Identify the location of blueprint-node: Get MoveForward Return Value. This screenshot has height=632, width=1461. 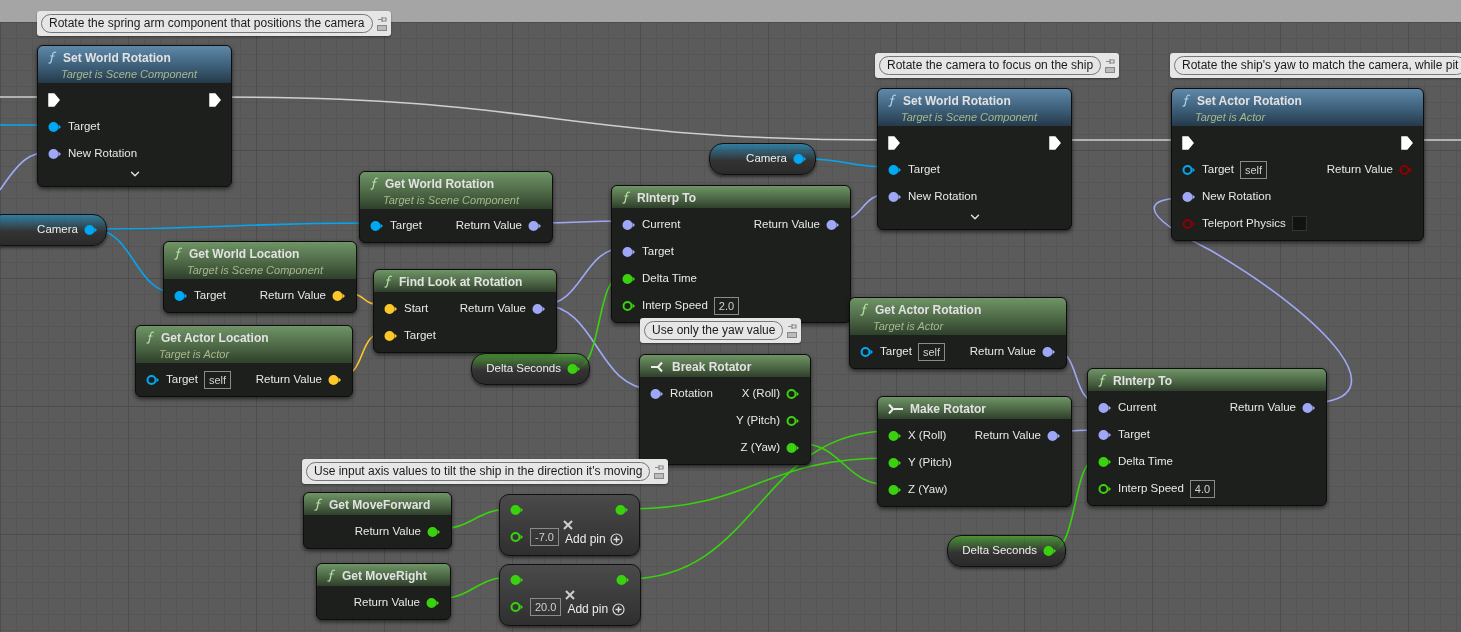
(377, 520).